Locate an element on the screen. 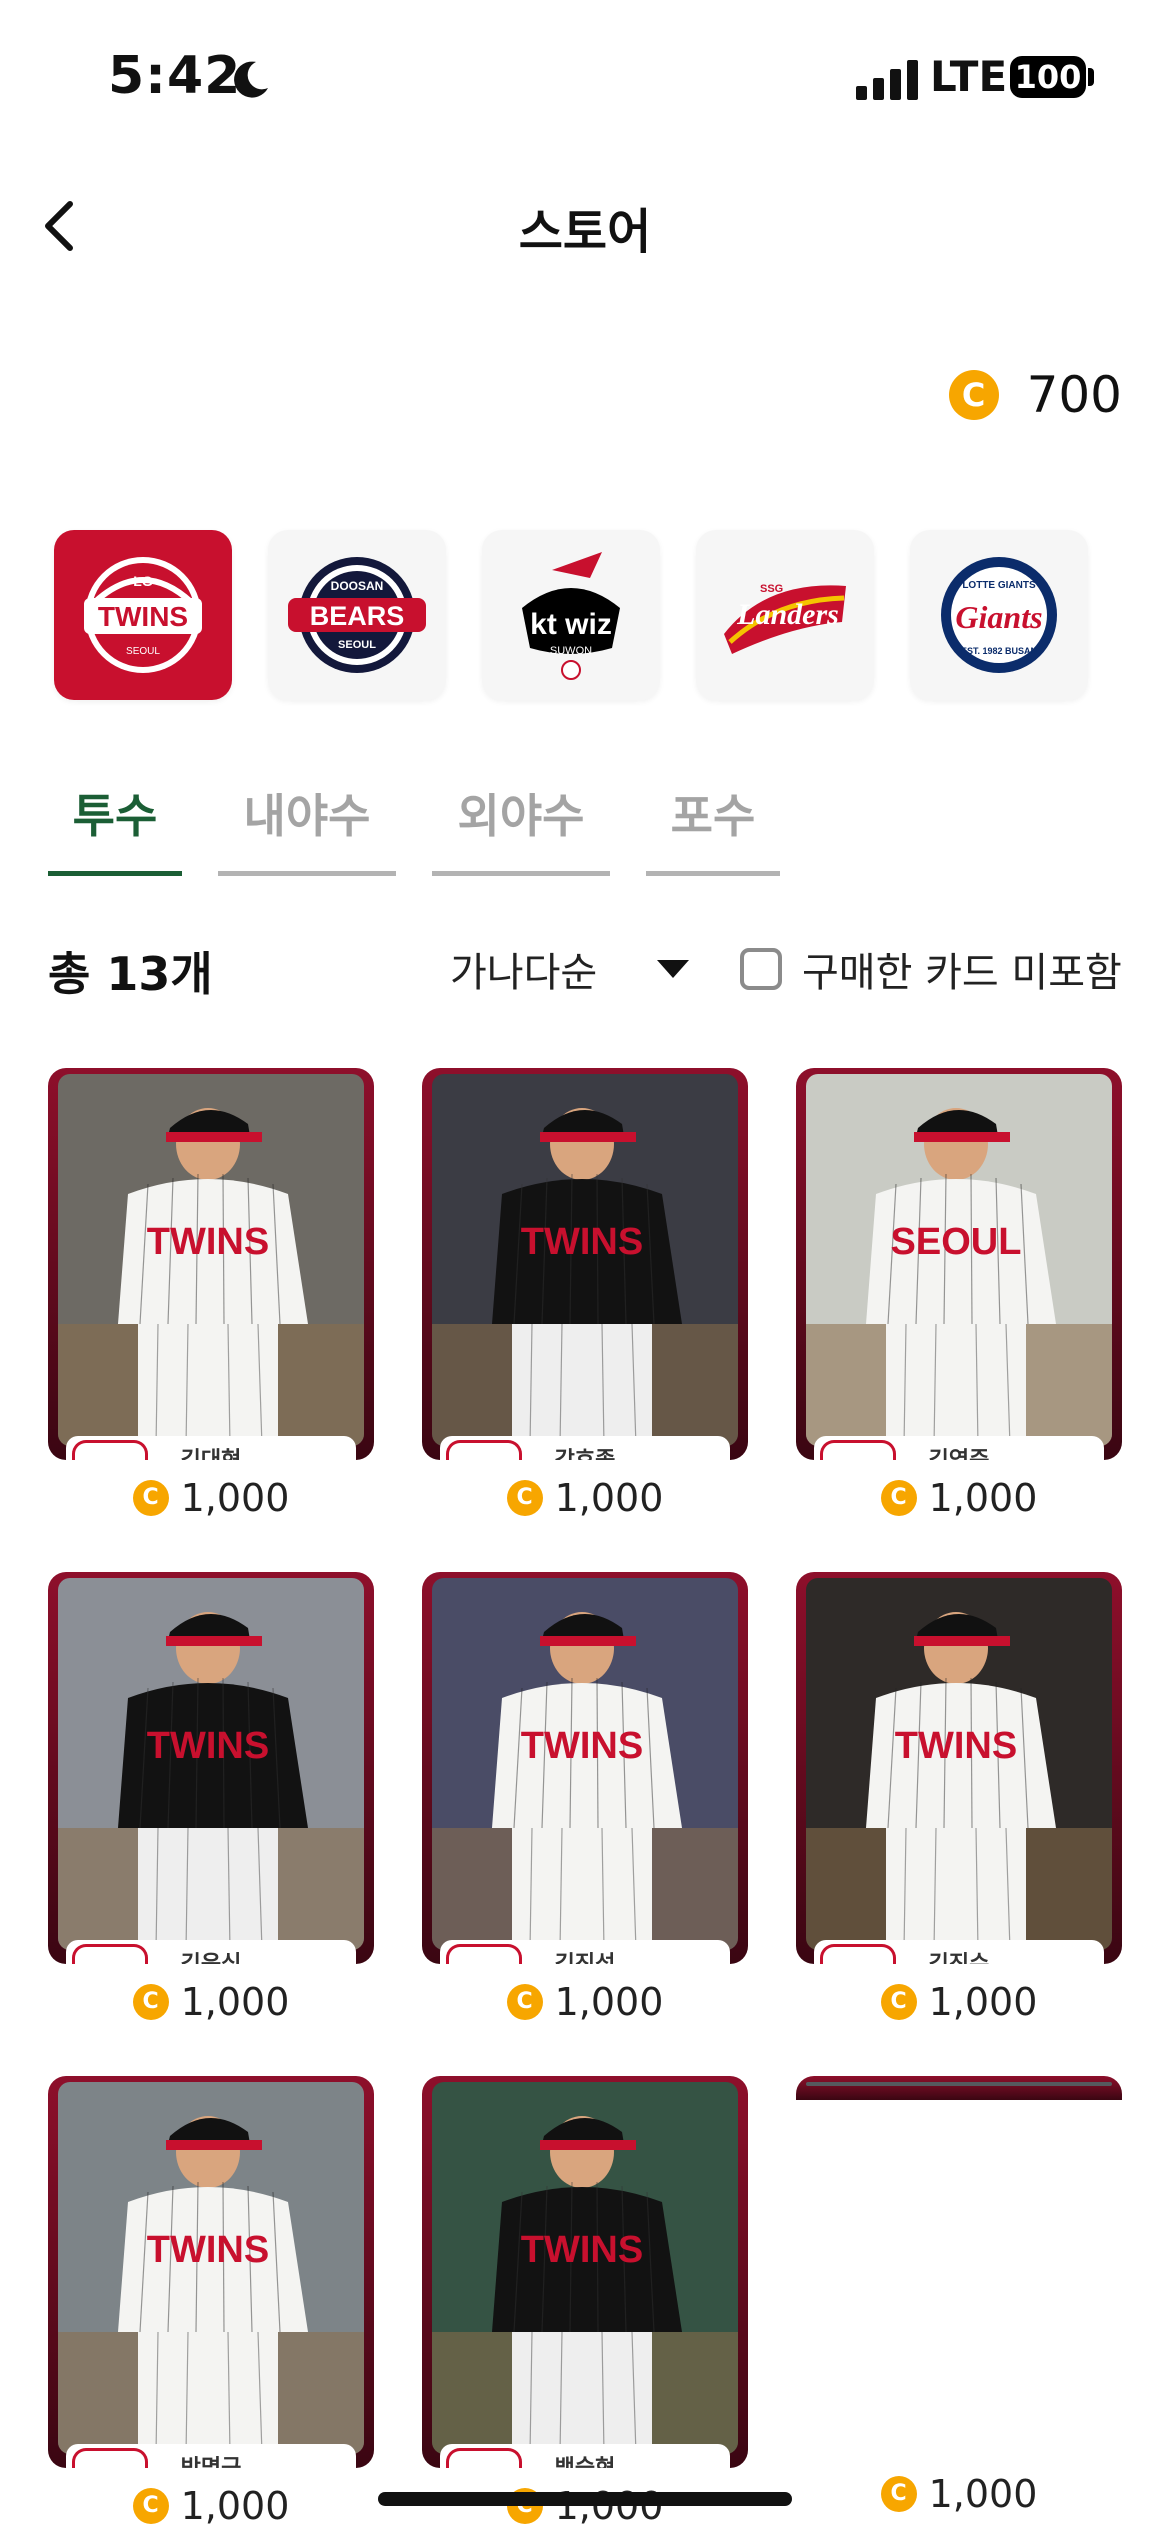 This screenshot has width=1170, height=2532. status-bar: 5:42 LTE 100 is located at coordinates (585, 75).